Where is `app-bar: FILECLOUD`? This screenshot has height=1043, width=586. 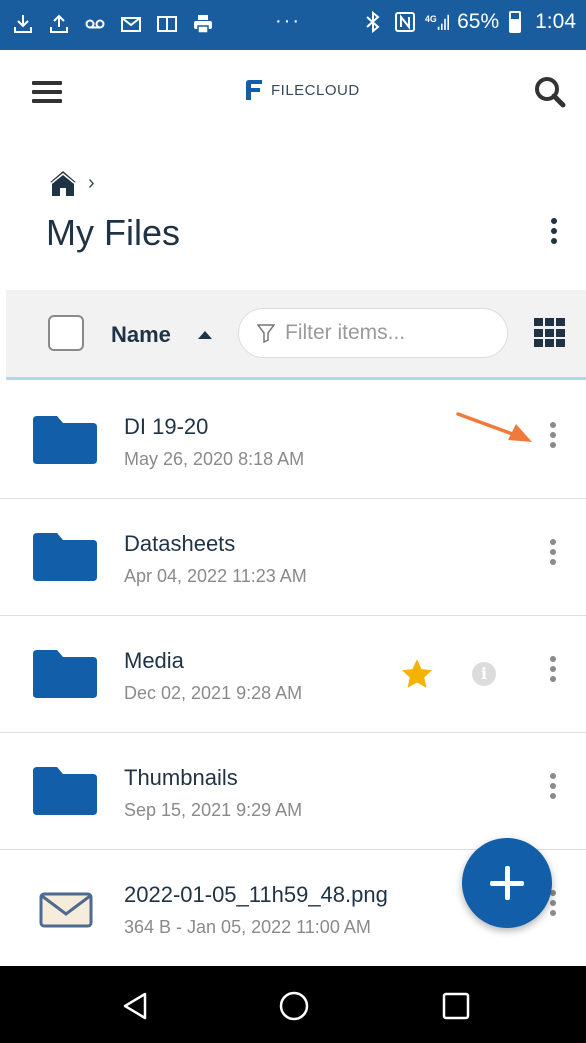 app-bar: FILECLOUD is located at coordinates (293, 92).